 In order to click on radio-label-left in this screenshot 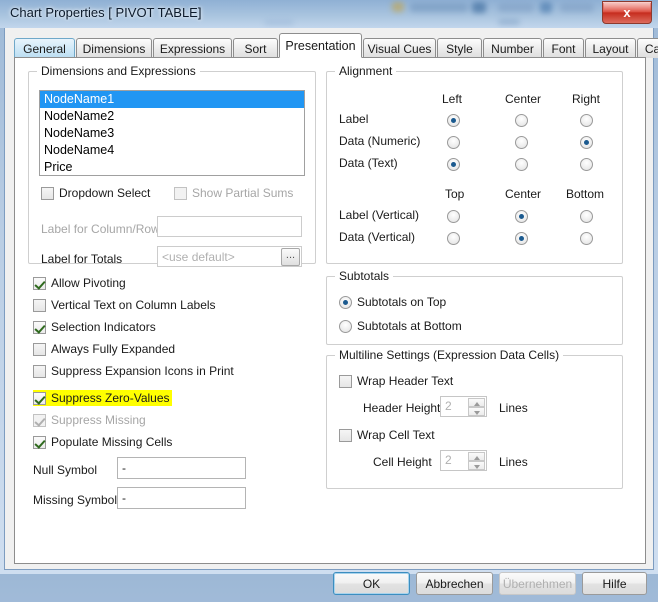, I will do `click(453, 120)`.